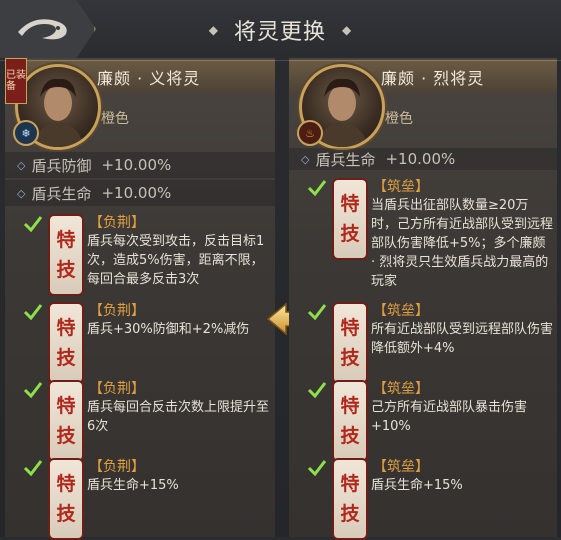  I want to click on fire-element-icon: ♨, so click(310, 133).